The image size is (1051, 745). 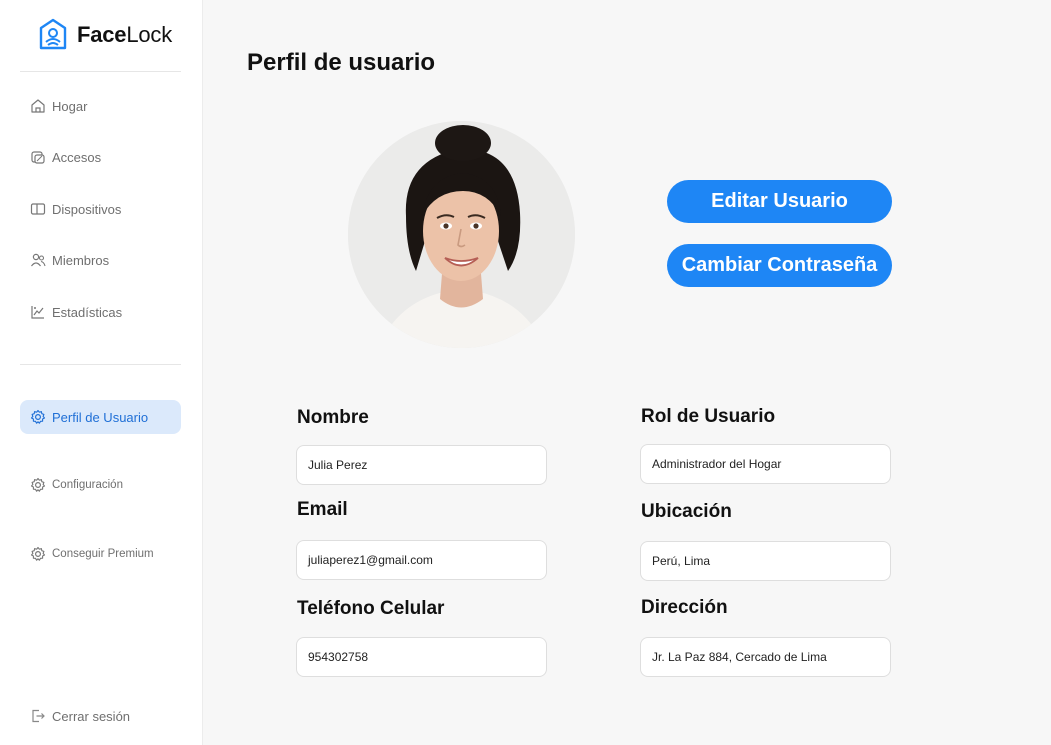 I want to click on sidebar-item-label: Dispositivos, so click(x=87, y=209).